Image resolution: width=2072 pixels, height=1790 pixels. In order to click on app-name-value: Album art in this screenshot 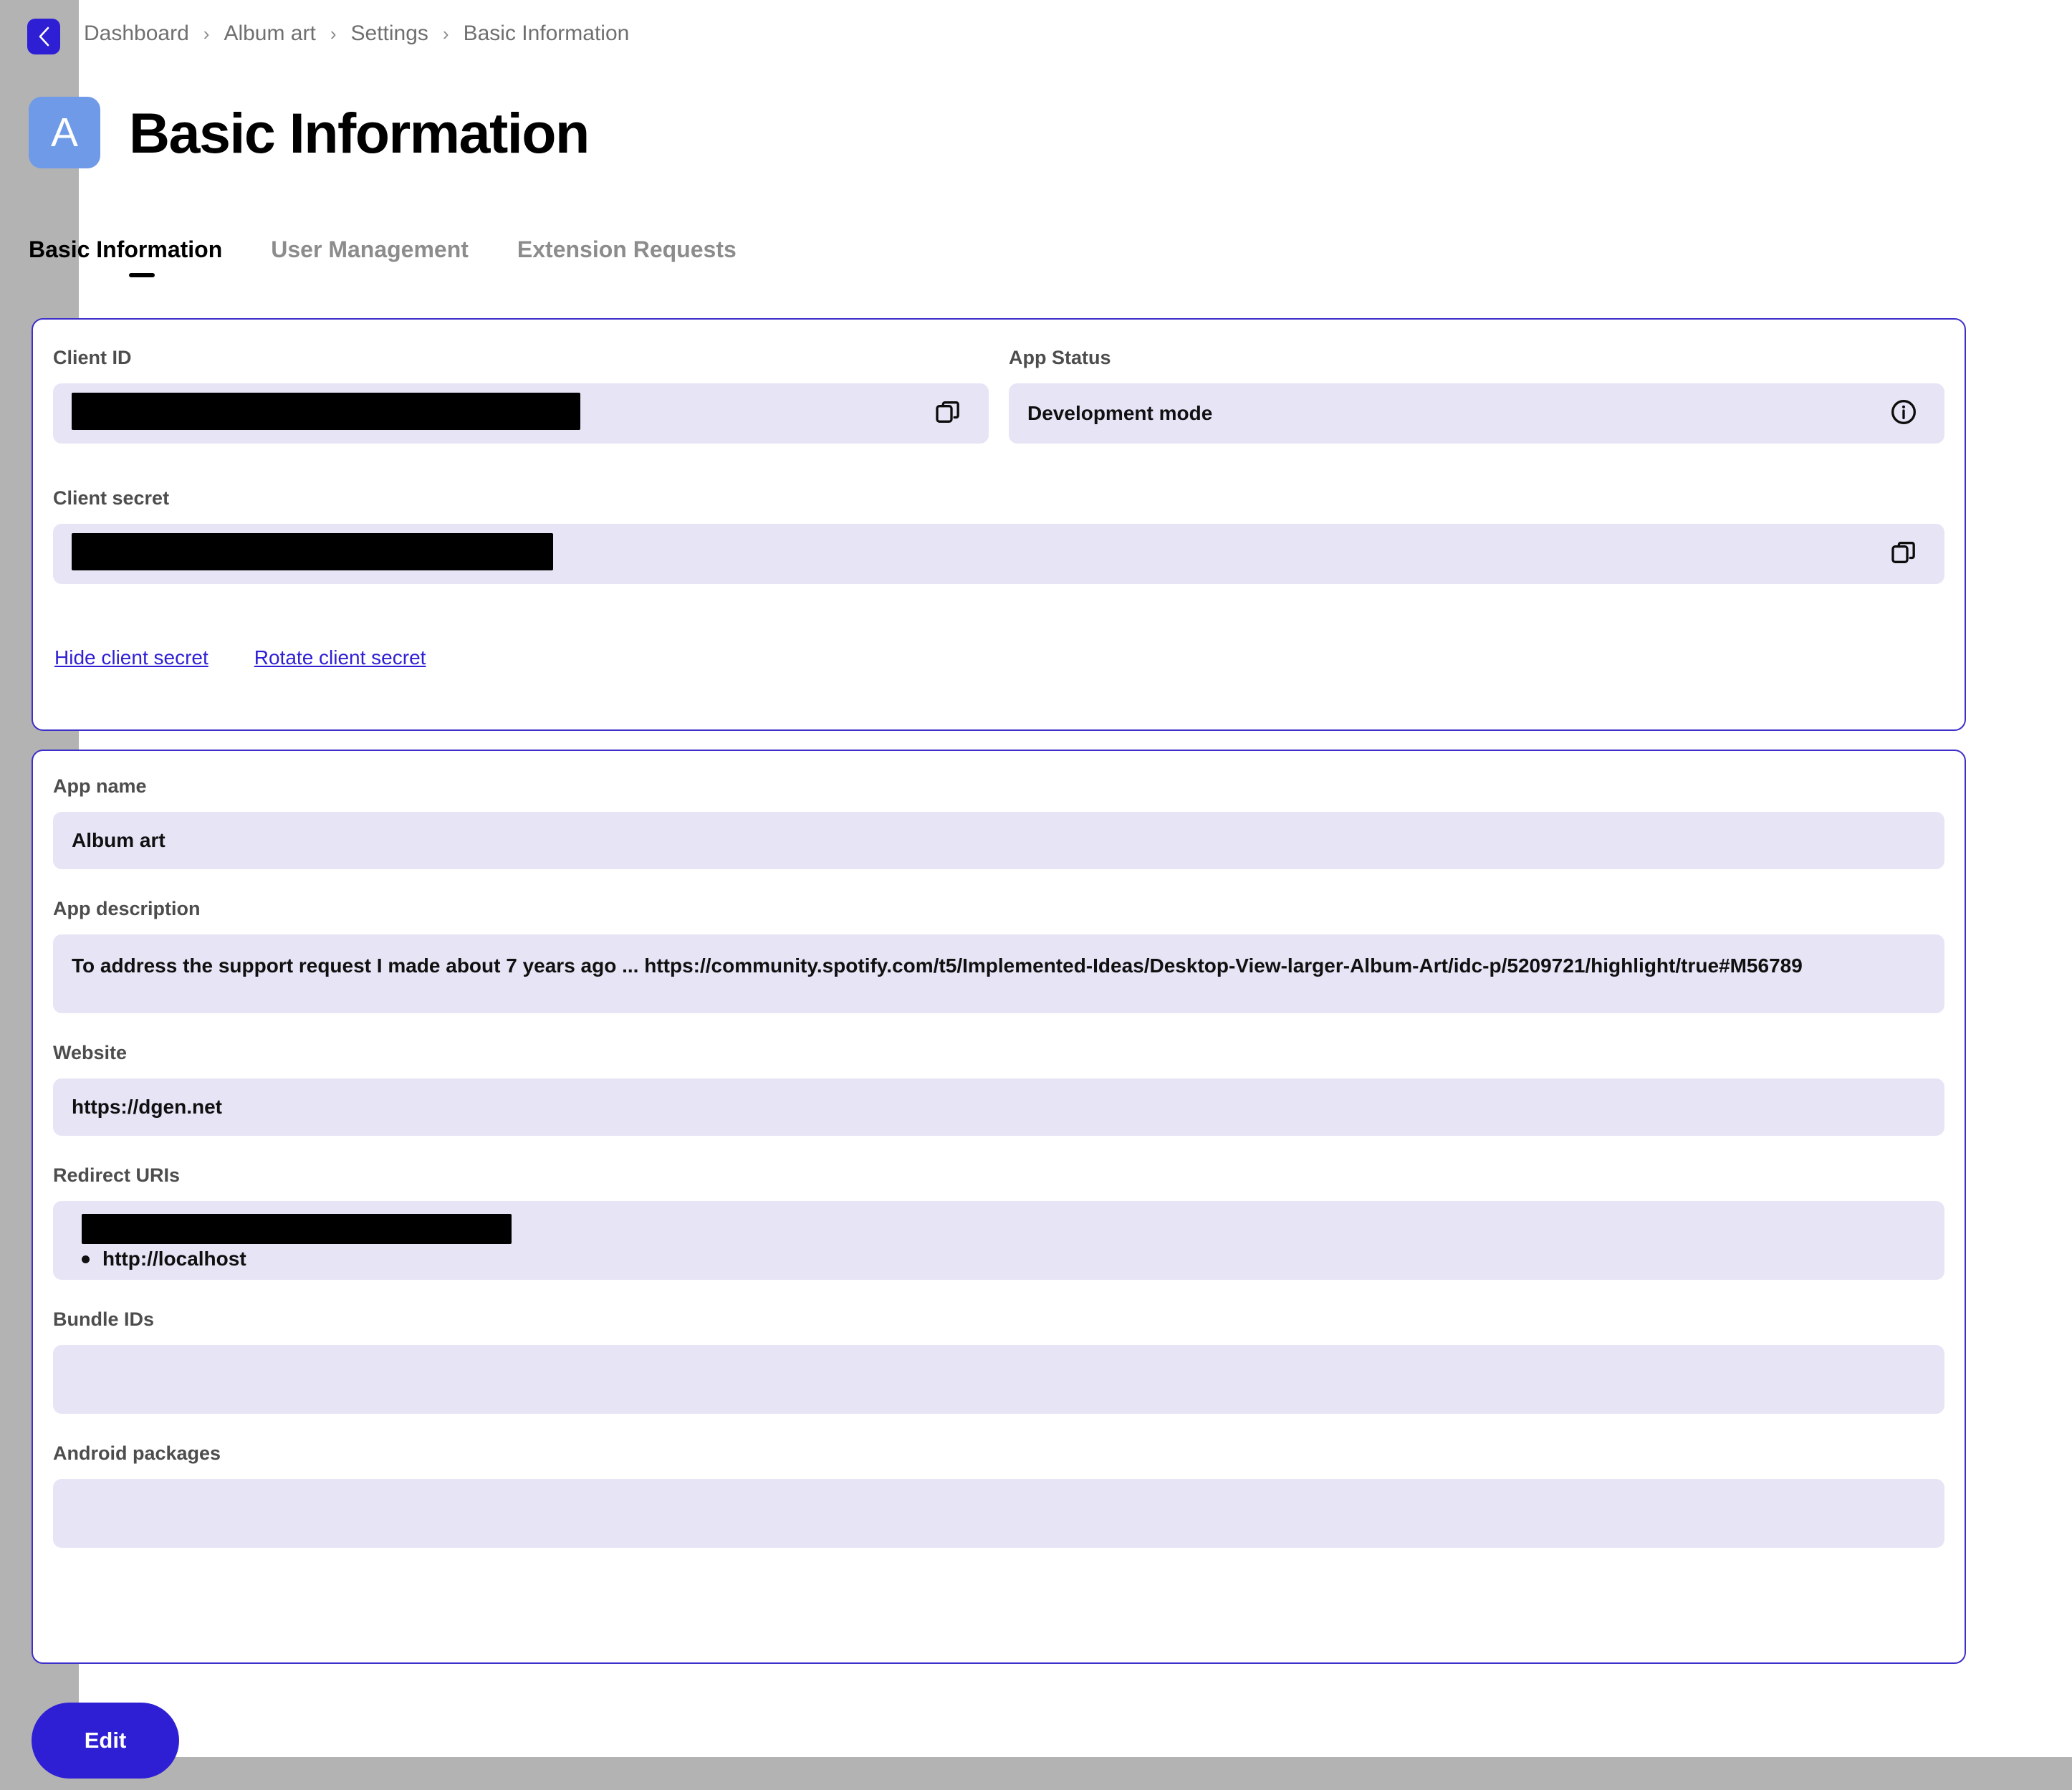, I will do `click(119, 840)`.